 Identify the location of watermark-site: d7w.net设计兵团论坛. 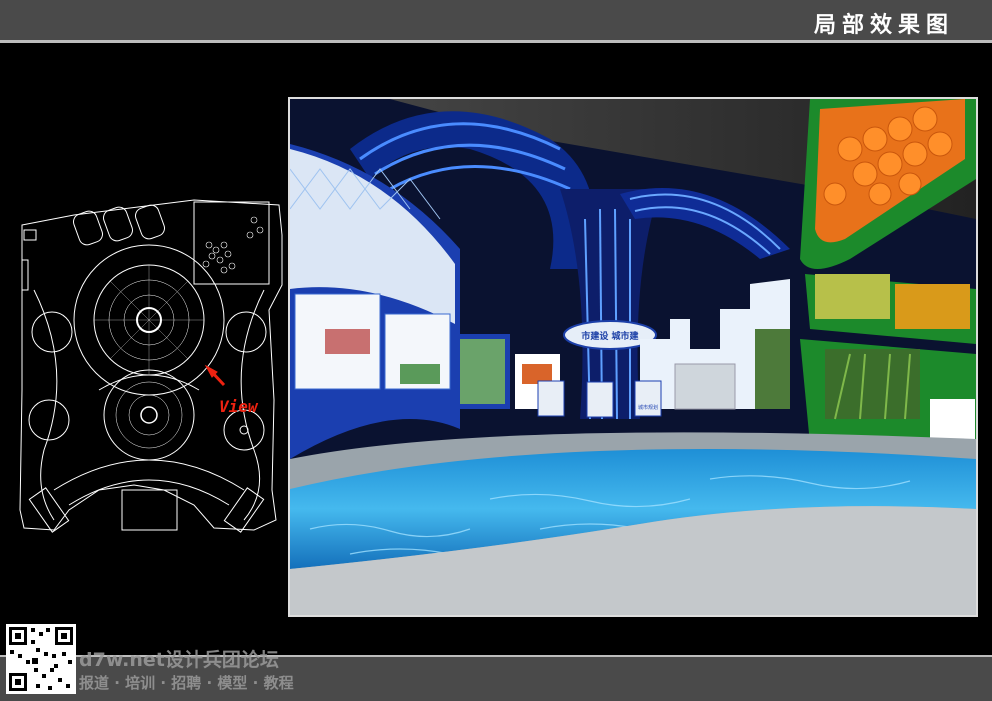
(179, 660).